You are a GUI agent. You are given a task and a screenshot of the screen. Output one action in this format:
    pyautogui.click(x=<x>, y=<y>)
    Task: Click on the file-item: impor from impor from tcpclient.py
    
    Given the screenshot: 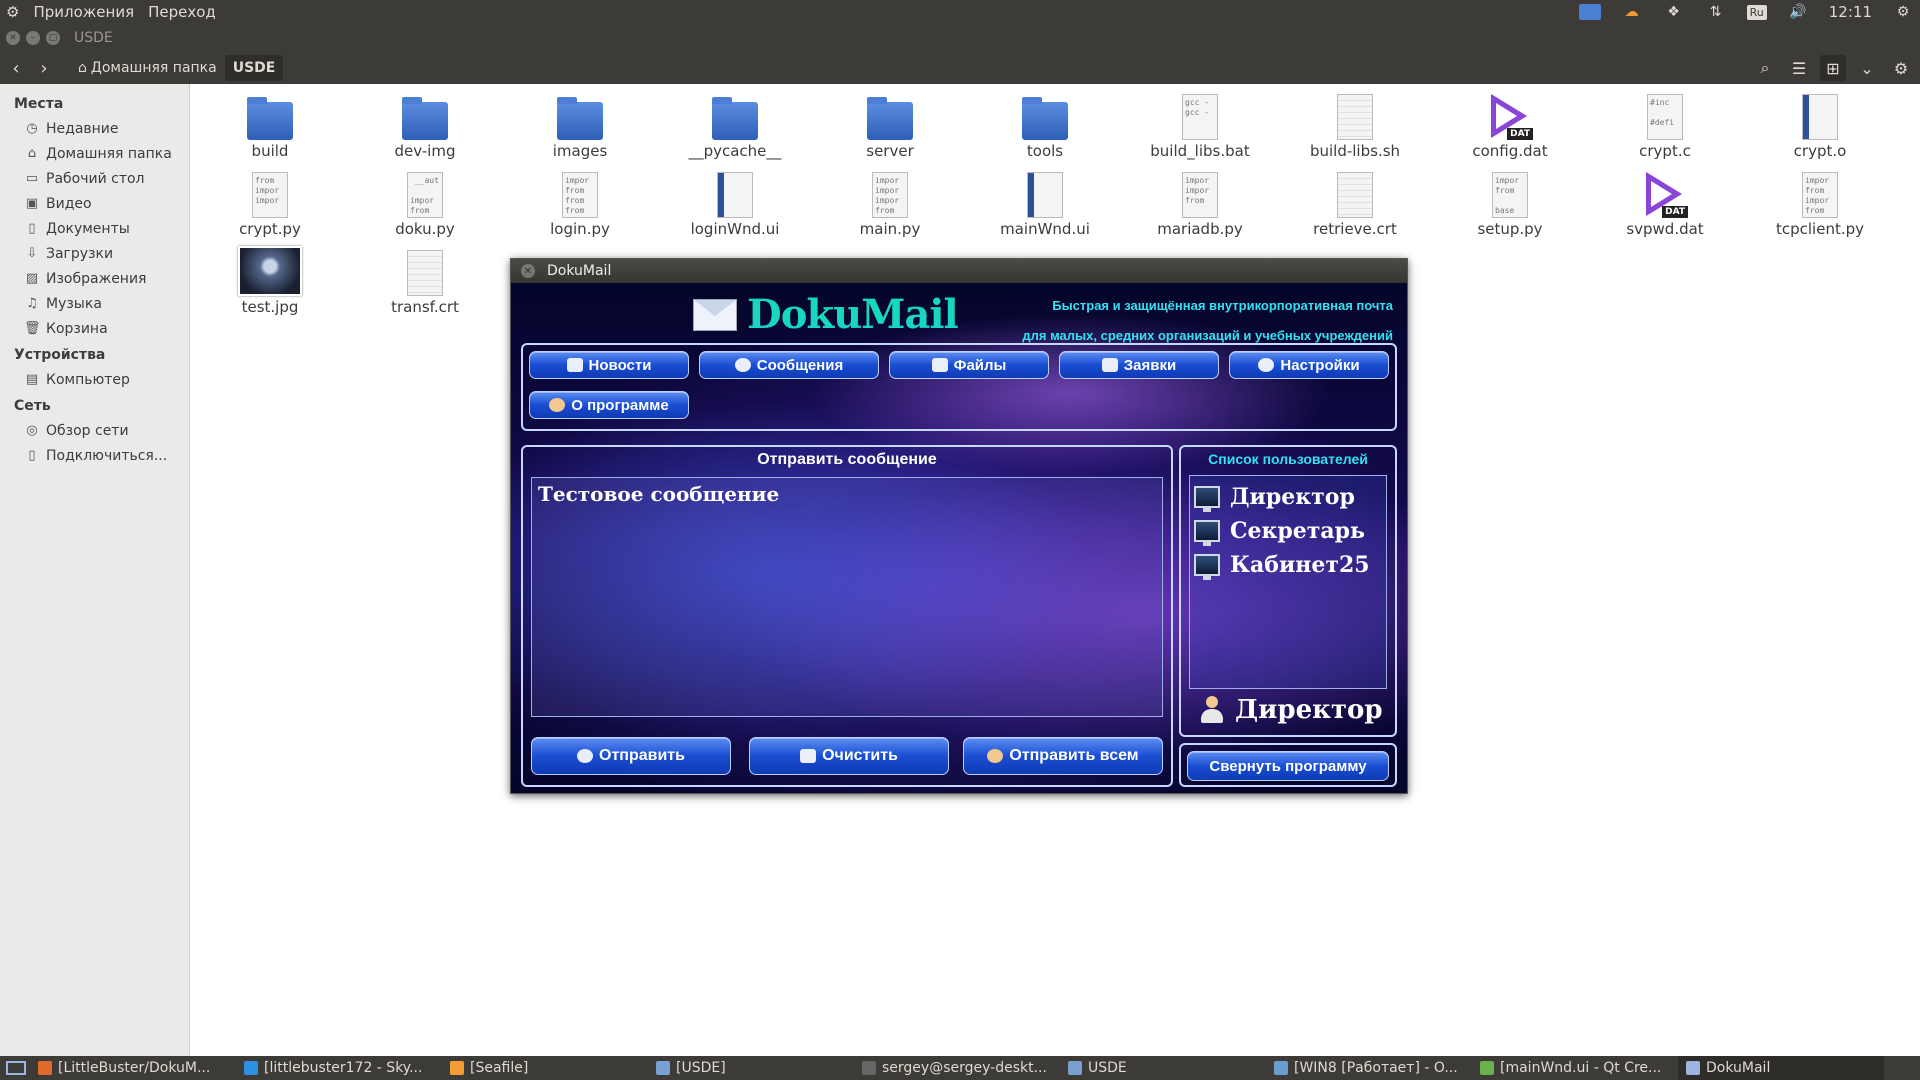 What is the action you would take?
    pyautogui.click(x=1820, y=204)
    